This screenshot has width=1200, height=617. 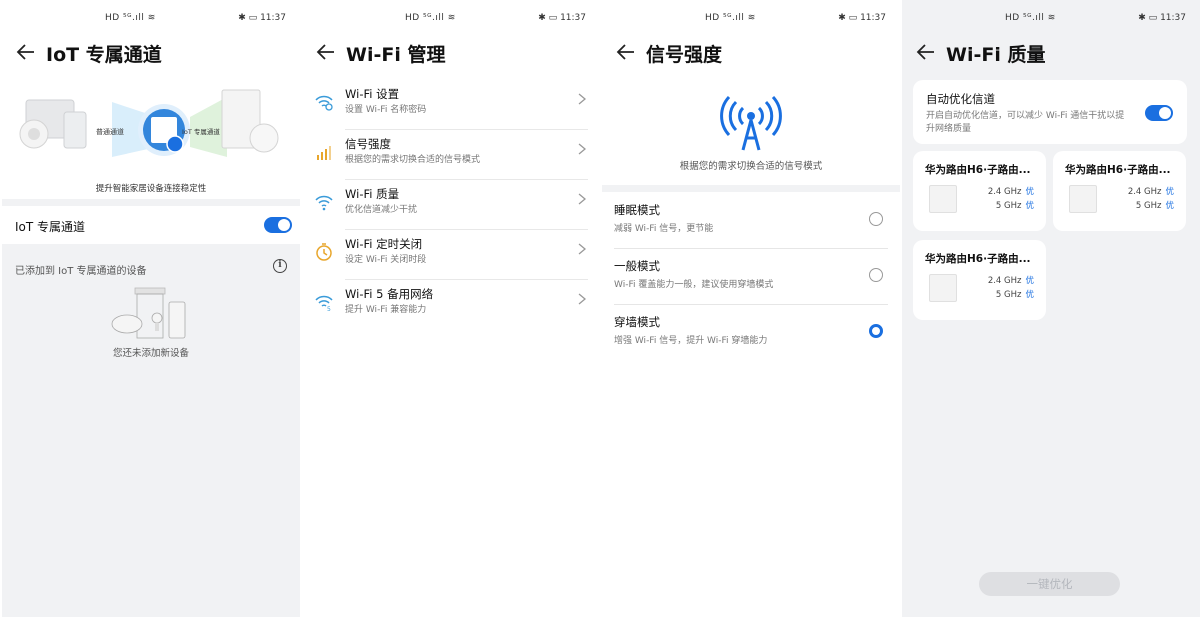 I want to click on menu-wifi-timer: Wi-Fi 定时关闭 设定 Wi-Fi 关闭时段, so click(x=451, y=255).